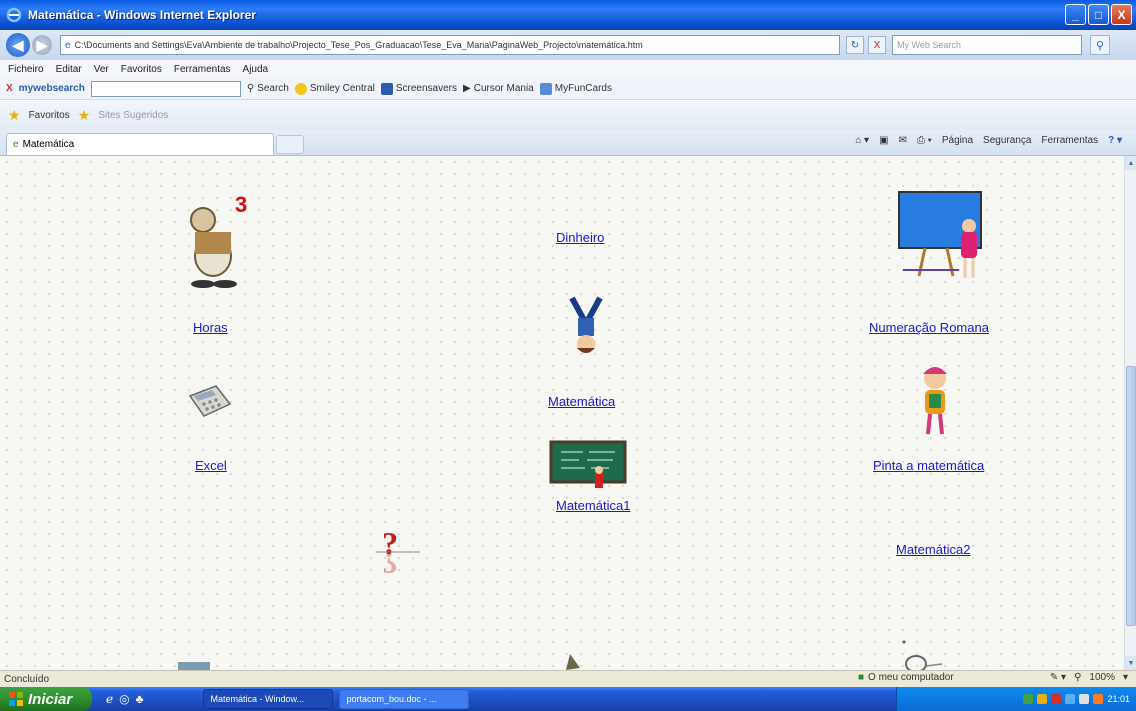  Describe the element at coordinates (586, 327) in the screenshot. I see `upside-down-kid-image` at that location.